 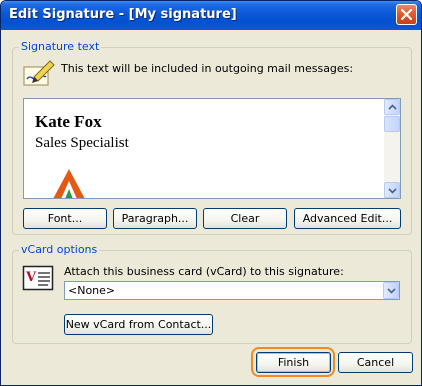 What do you see at coordinates (59, 249) in the screenshot?
I see `vcard-options-group-label: vCard options` at bounding box center [59, 249].